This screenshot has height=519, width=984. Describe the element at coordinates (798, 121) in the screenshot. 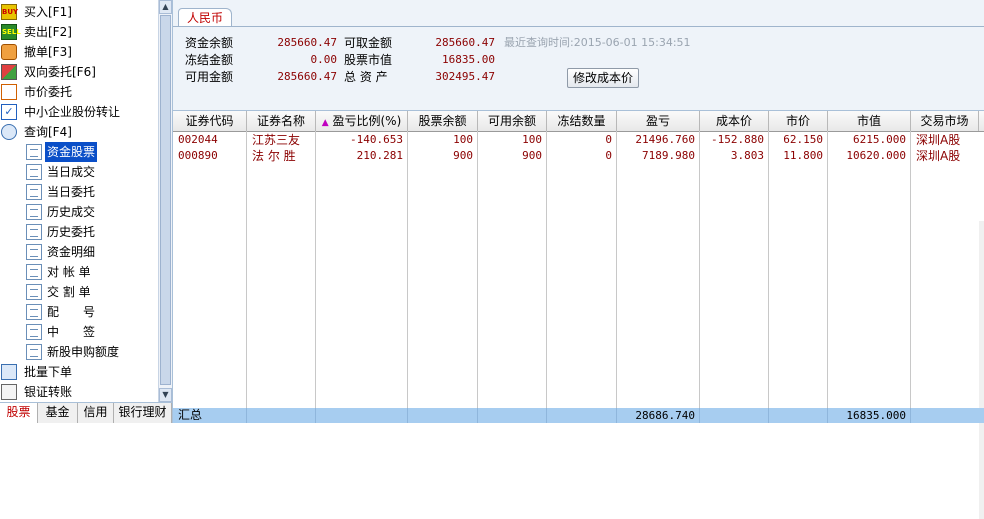

I see `col-header-price: 市价` at that location.